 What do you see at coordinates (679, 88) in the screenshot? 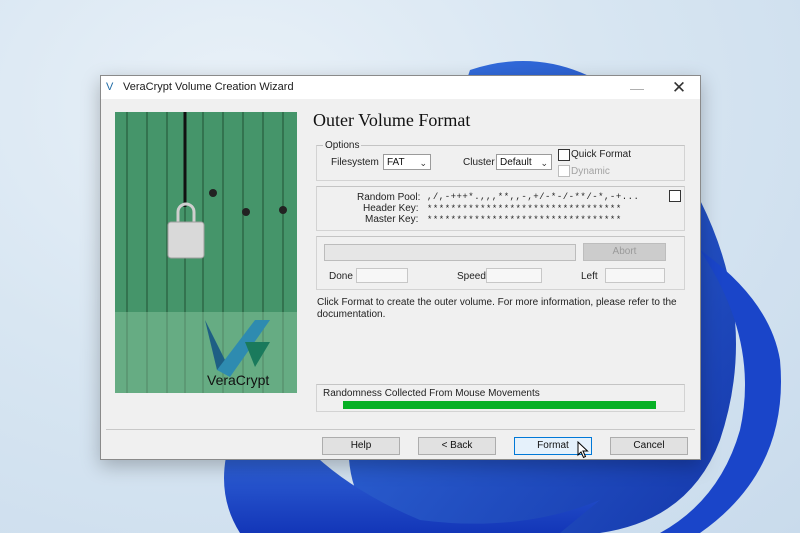
I see `close-icon: ✕` at bounding box center [679, 88].